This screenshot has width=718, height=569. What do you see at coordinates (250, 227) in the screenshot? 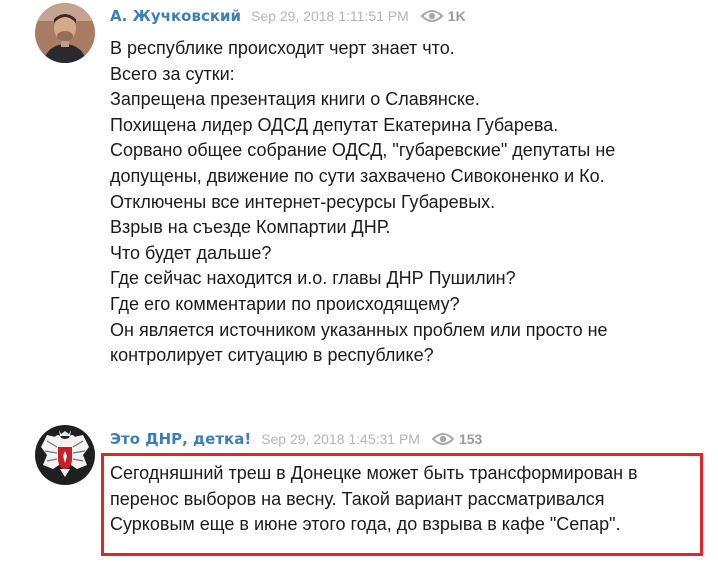
I see `message-line: Взрыв на съезде Компартии ДНР.` at bounding box center [250, 227].